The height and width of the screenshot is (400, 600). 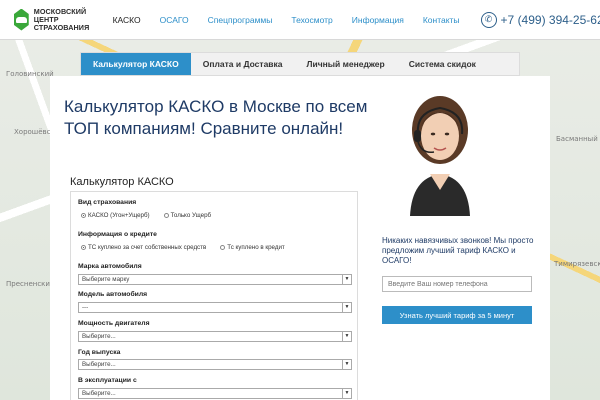 What do you see at coordinates (577, 139) in the screenshot?
I see `map-label: Басманный` at bounding box center [577, 139].